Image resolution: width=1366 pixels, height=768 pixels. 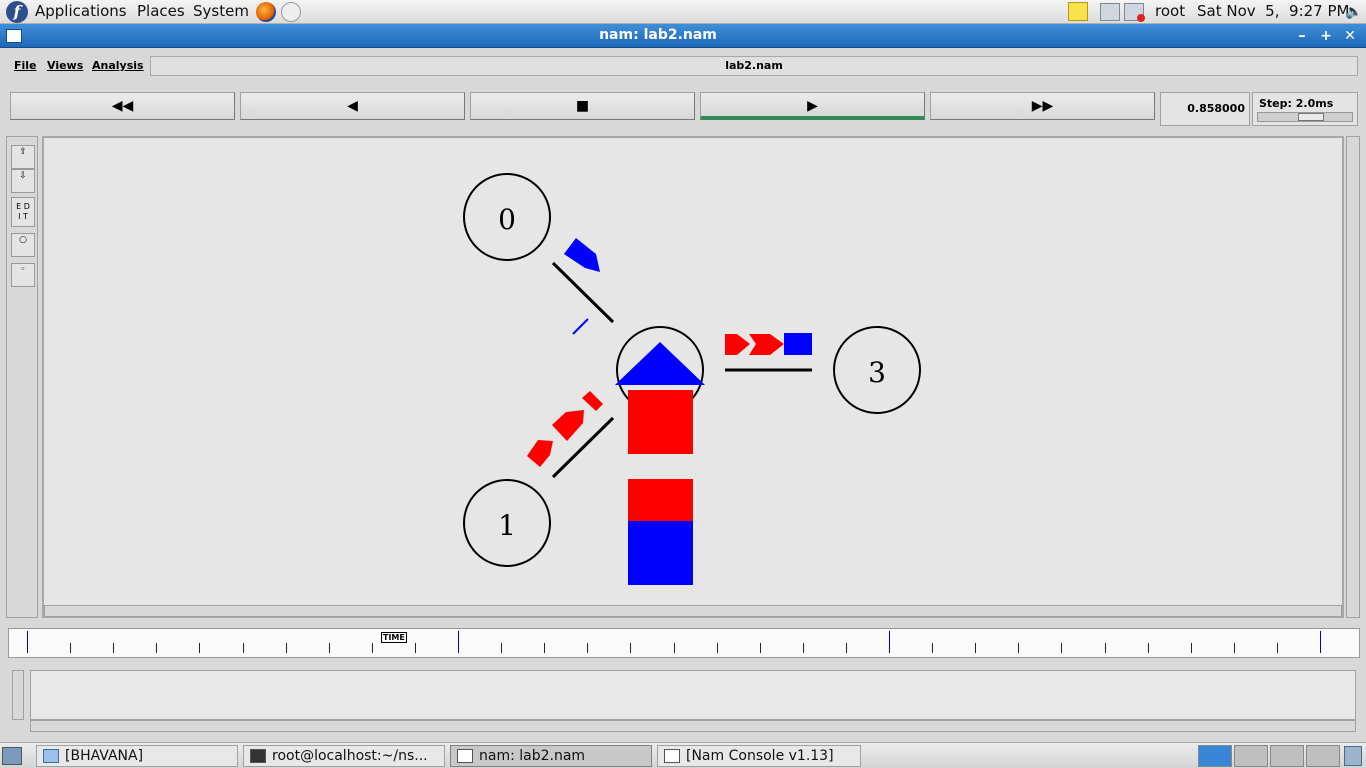 I want to click on user-name: root, so click(x=1170, y=11).